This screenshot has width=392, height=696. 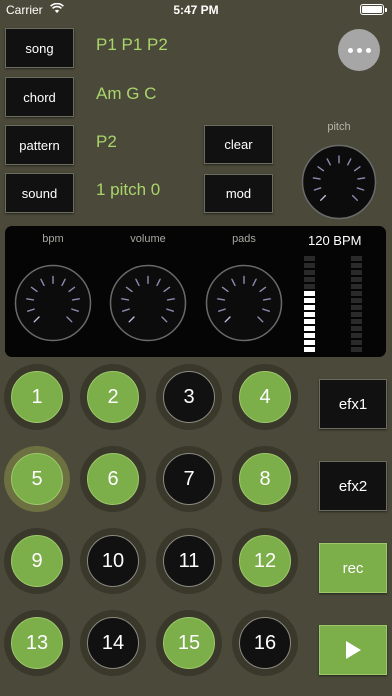 What do you see at coordinates (53, 303) in the screenshot?
I see `bpm-knob` at bounding box center [53, 303].